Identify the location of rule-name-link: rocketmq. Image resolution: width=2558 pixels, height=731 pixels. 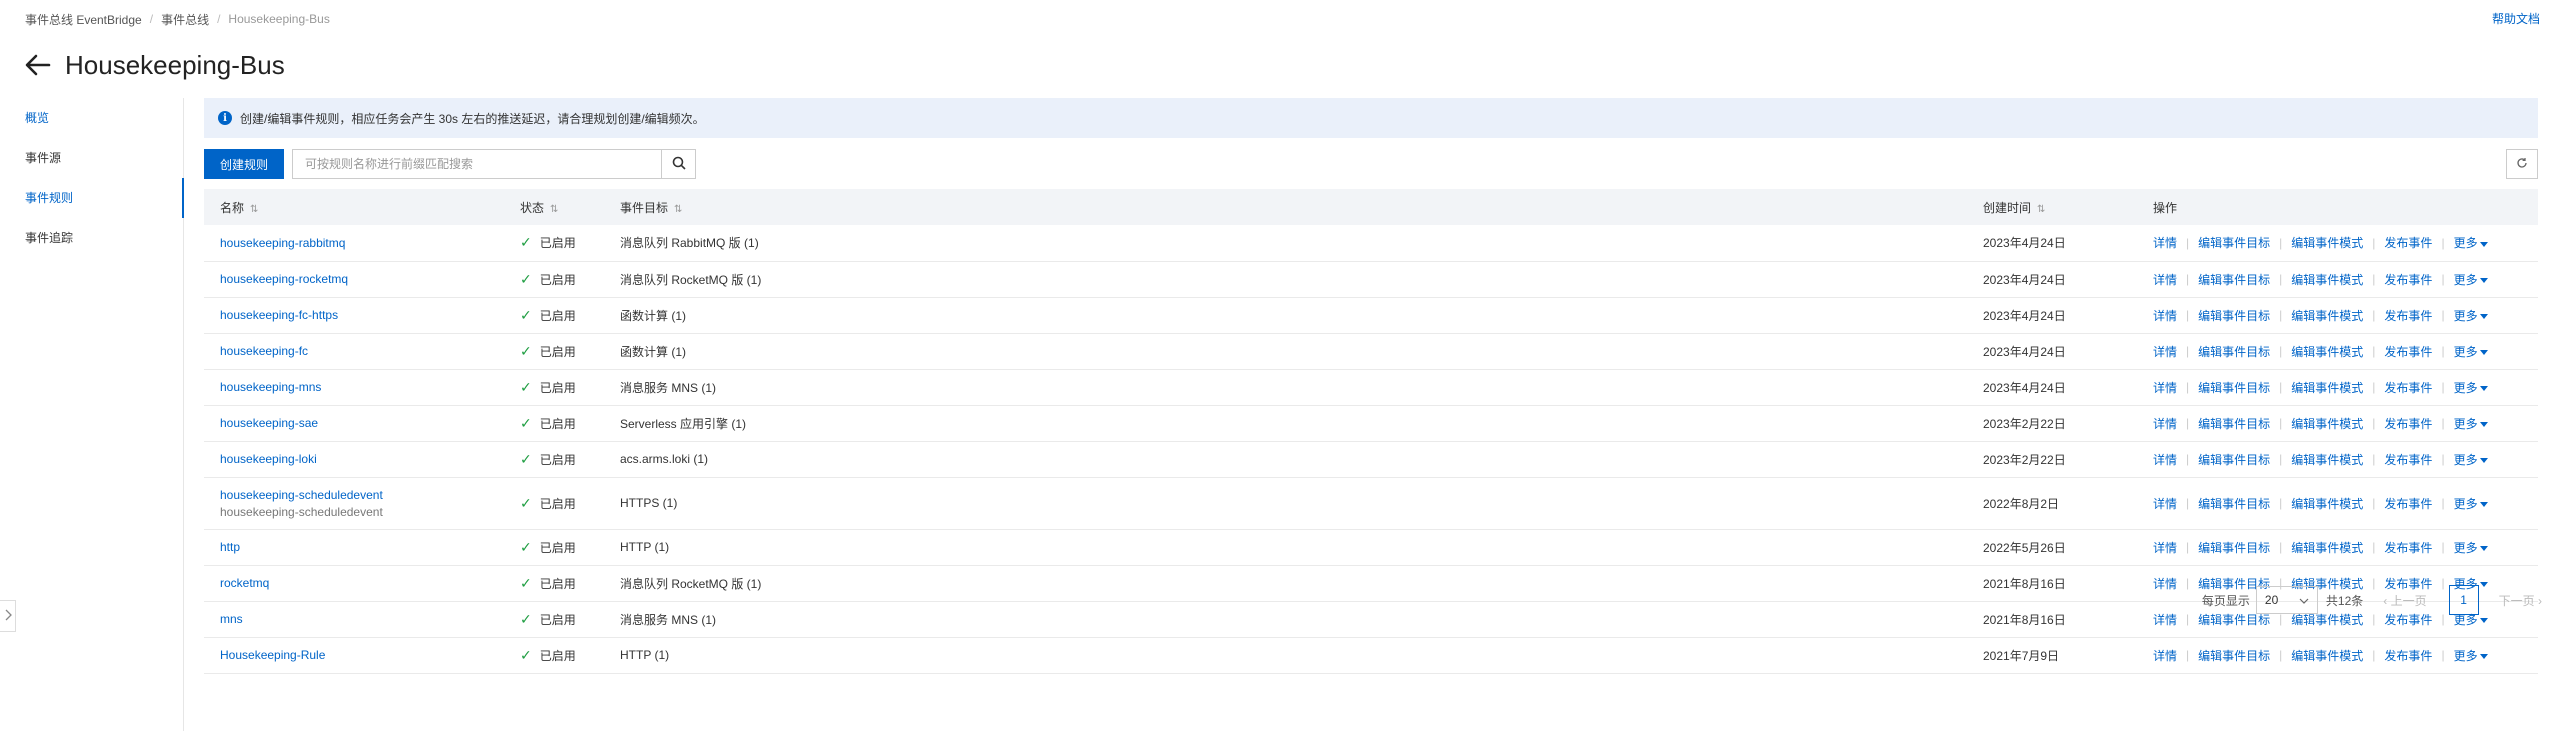
(362, 583).